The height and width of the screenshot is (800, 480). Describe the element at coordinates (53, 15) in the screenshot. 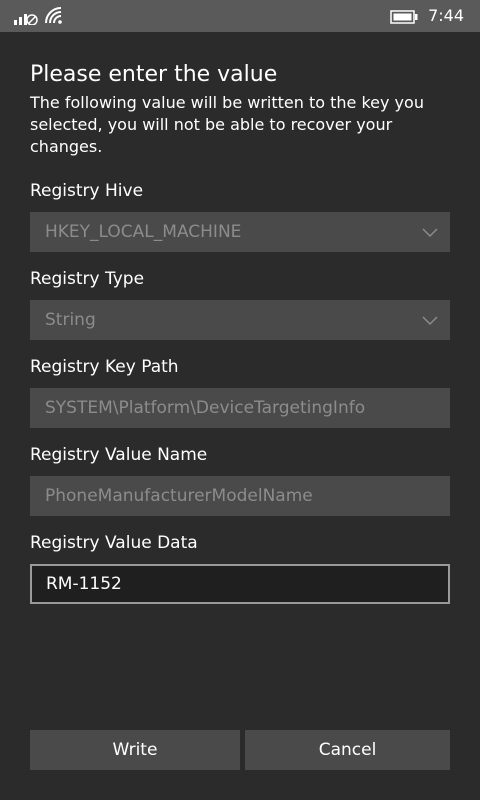

I see `wifi-icon` at that location.